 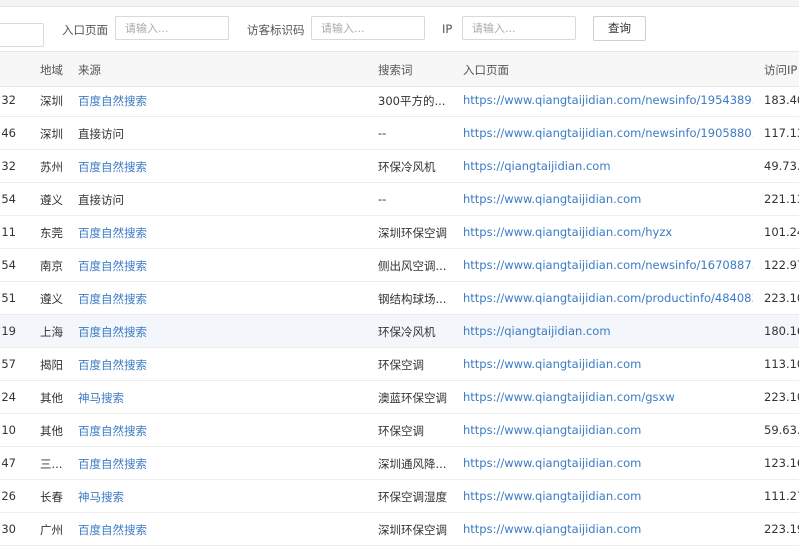 What do you see at coordinates (382, 133) in the screenshot?
I see `cell-keyword: --` at bounding box center [382, 133].